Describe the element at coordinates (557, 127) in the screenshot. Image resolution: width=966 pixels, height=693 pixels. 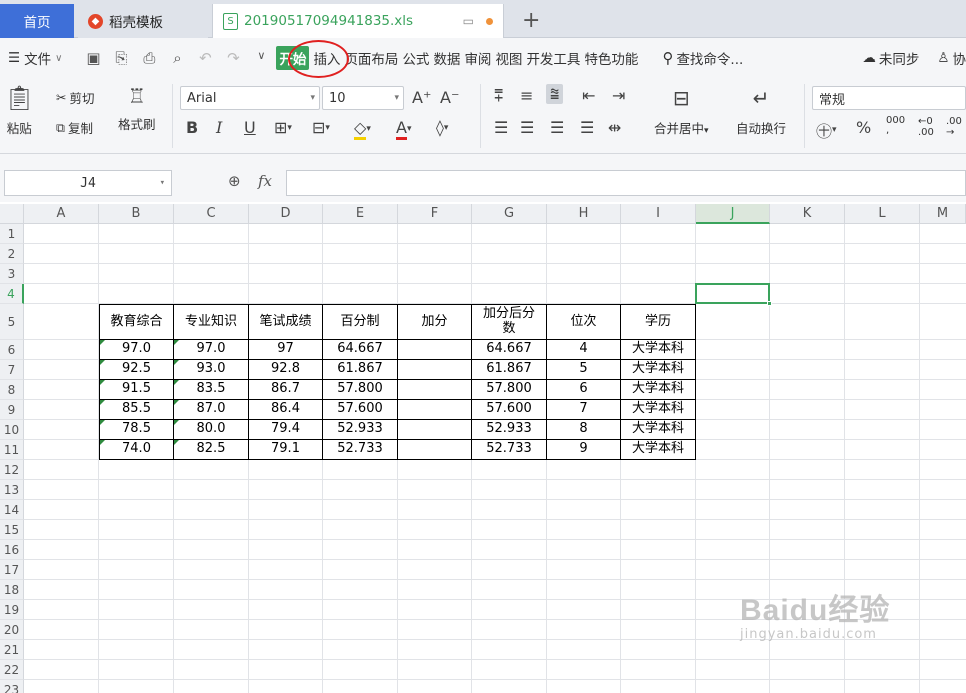
I see `align-right-icon: ☰` at that location.